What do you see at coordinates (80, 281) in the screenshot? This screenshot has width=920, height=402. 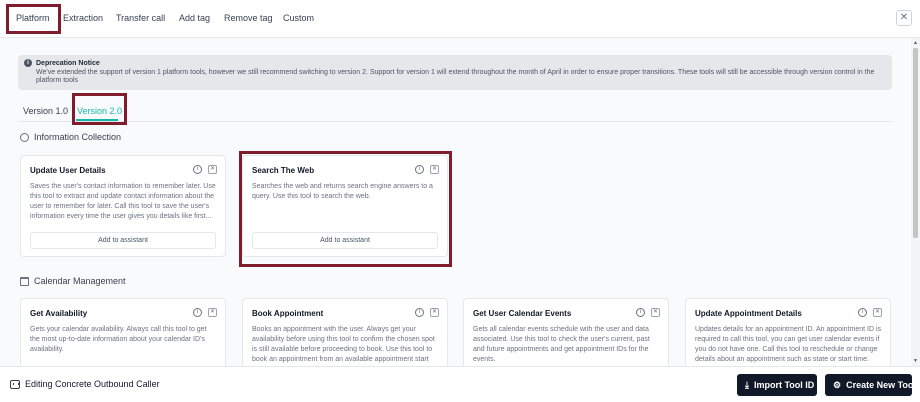 I see `section-title: Calendar Management` at bounding box center [80, 281].